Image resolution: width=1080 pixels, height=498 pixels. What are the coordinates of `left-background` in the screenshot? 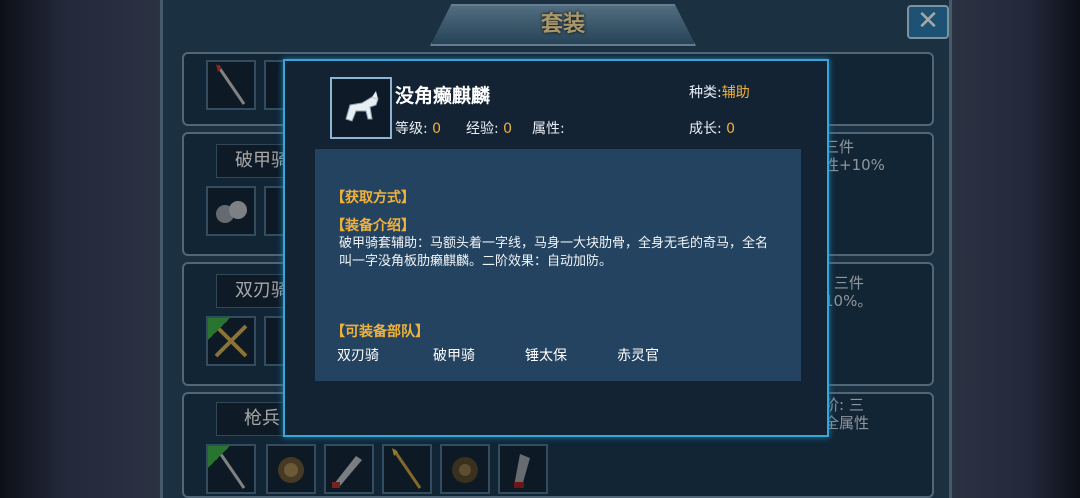 It's located at (80, 249).